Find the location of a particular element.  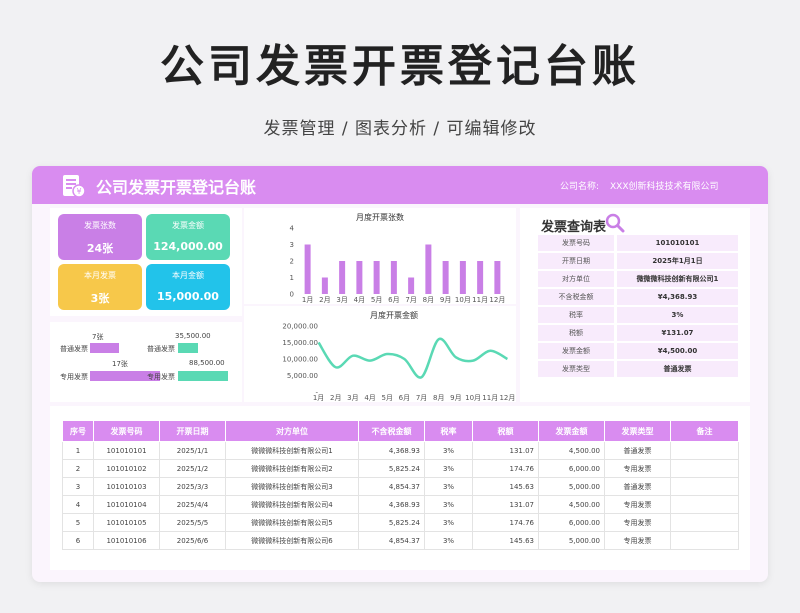

search-icon is located at coordinates (615, 223).